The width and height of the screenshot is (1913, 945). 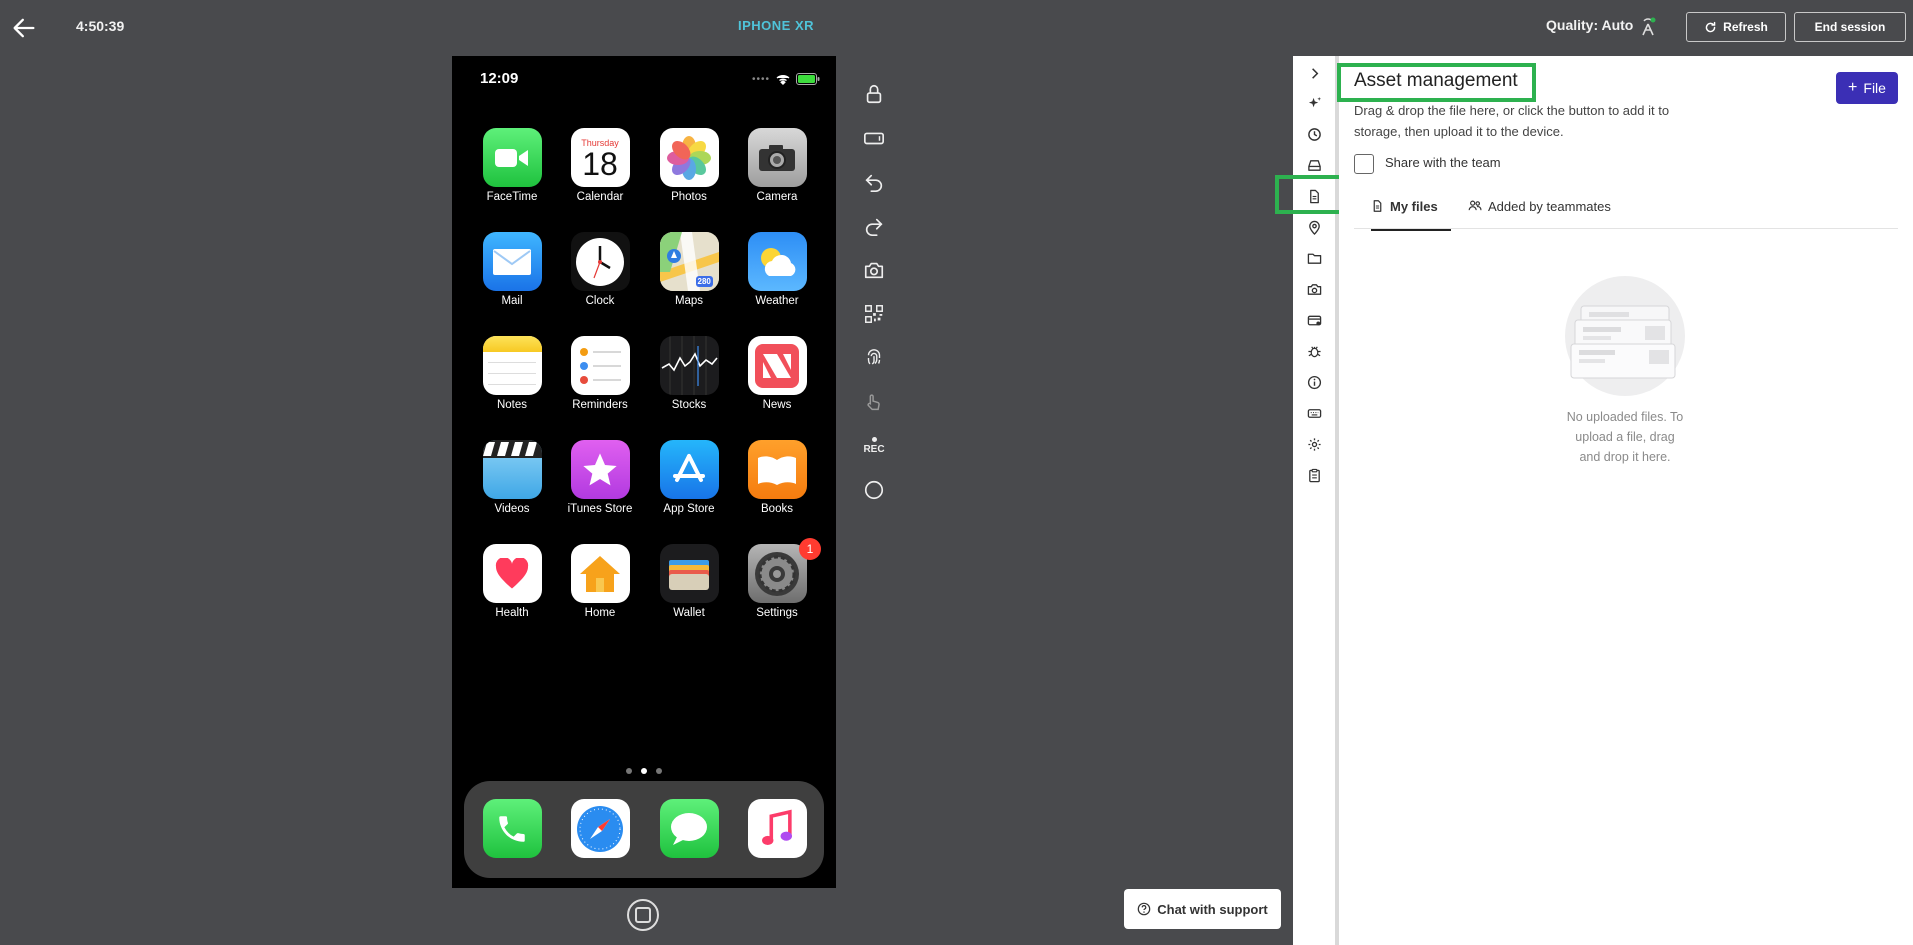 What do you see at coordinates (1314, 351) in the screenshot?
I see `bug-icon` at bounding box center [1314, 351].